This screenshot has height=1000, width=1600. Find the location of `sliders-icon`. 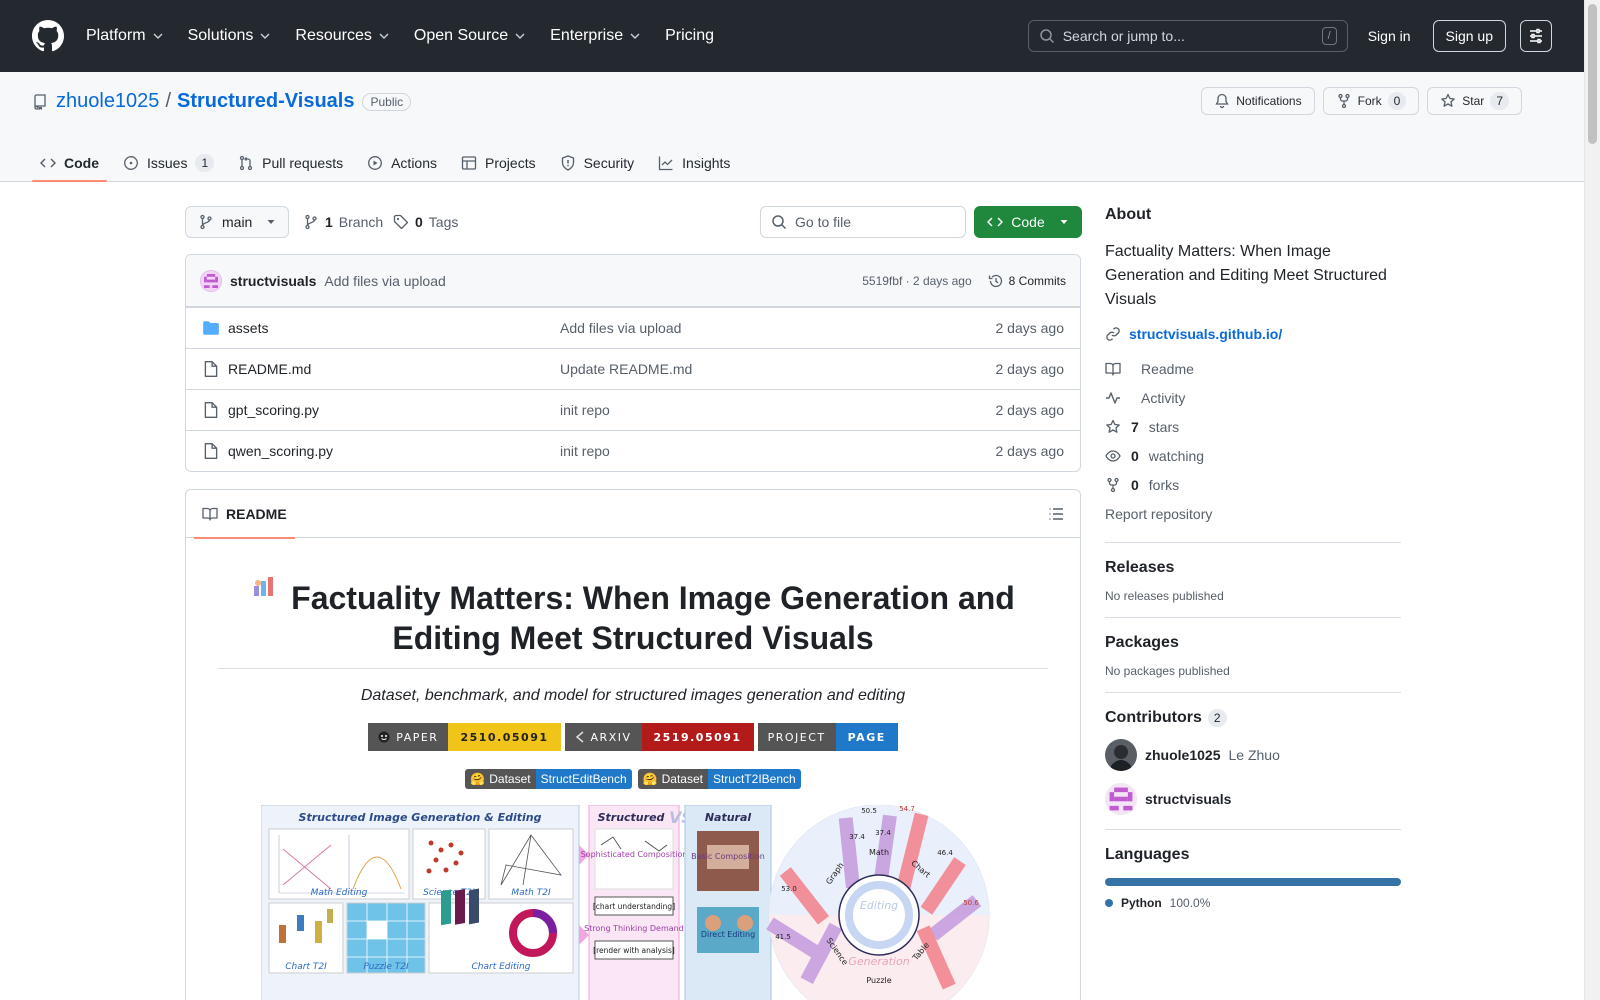

sliders-icon is located at coordinates (1536, 36).